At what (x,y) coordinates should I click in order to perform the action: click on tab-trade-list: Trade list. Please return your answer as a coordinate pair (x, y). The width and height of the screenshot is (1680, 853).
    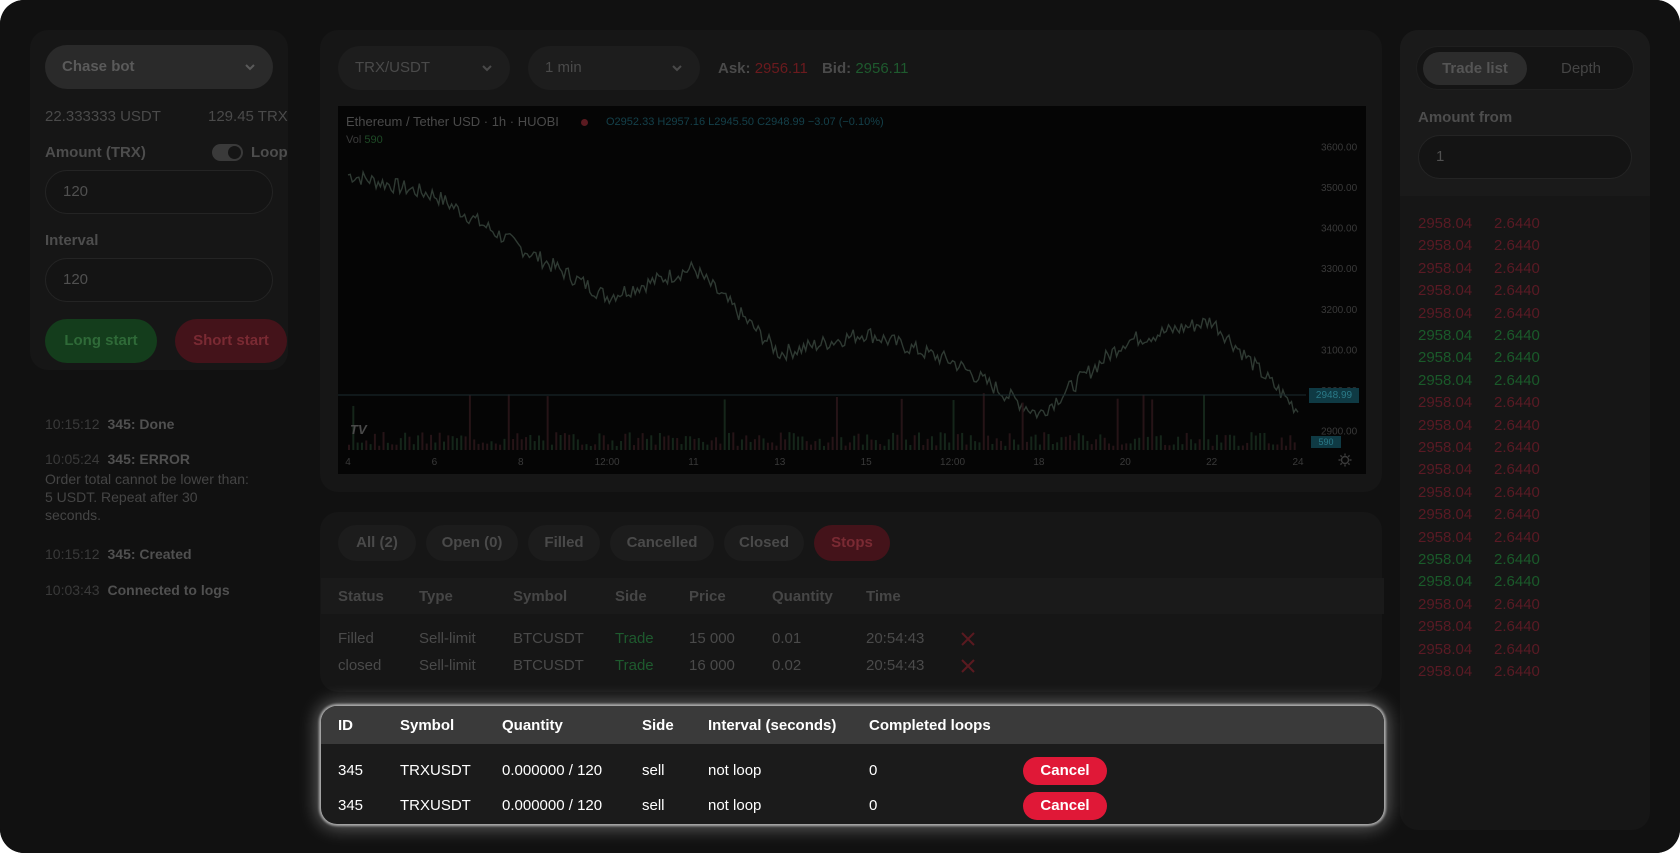
    Looking at the image, I should click on (1475, 68).